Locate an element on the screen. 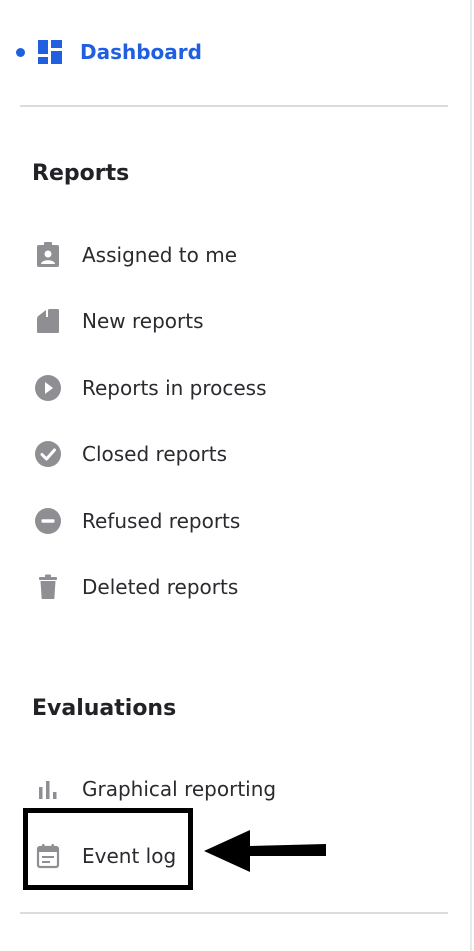 The width and height of the screenshot is (474, 951). sidebar-item-label: Graphical reporting is located at coordinates (179, 789).